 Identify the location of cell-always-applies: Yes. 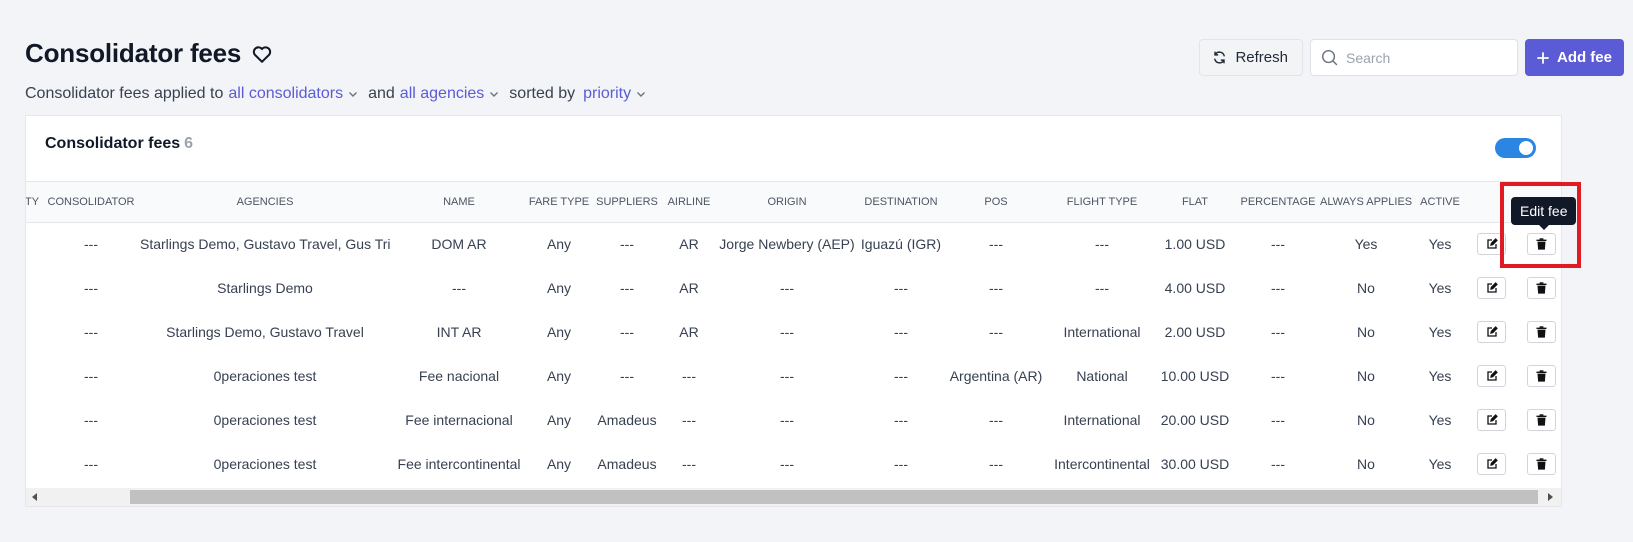
(1366, 244).